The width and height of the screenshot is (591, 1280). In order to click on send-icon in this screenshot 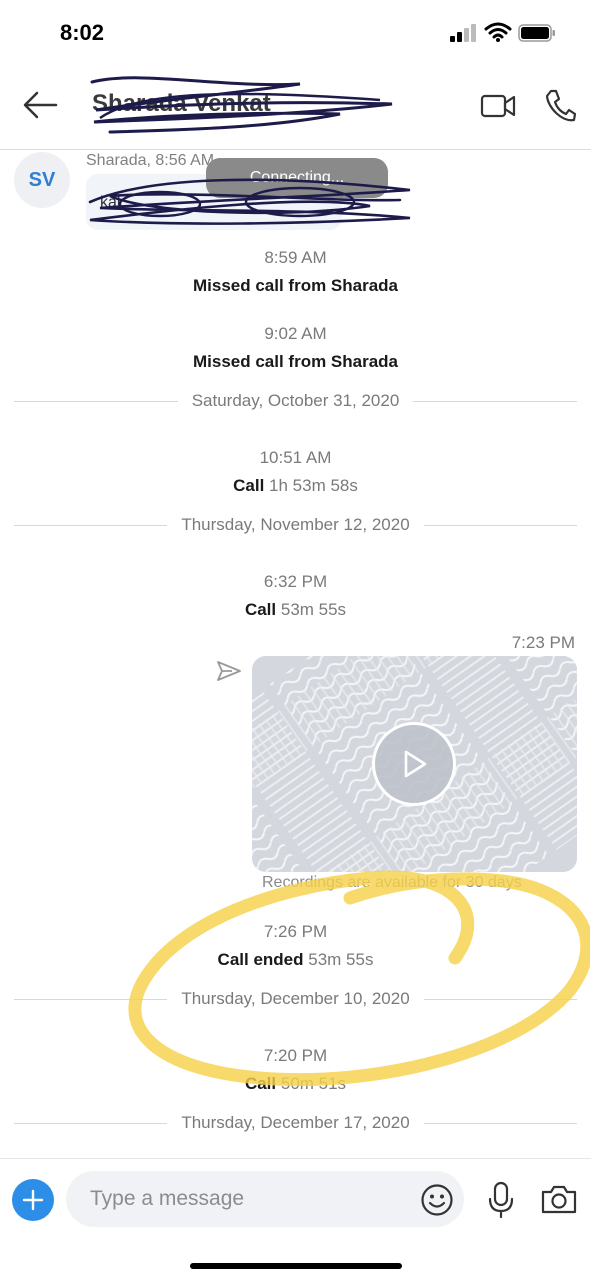, I will do `click(229, 671)`.